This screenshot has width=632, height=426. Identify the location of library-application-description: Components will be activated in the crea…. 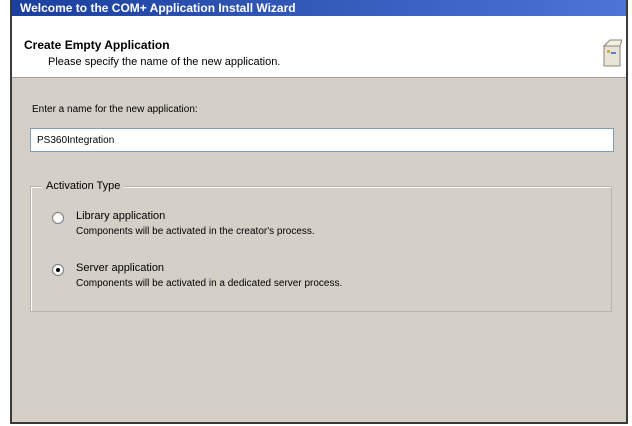
(195, 231).